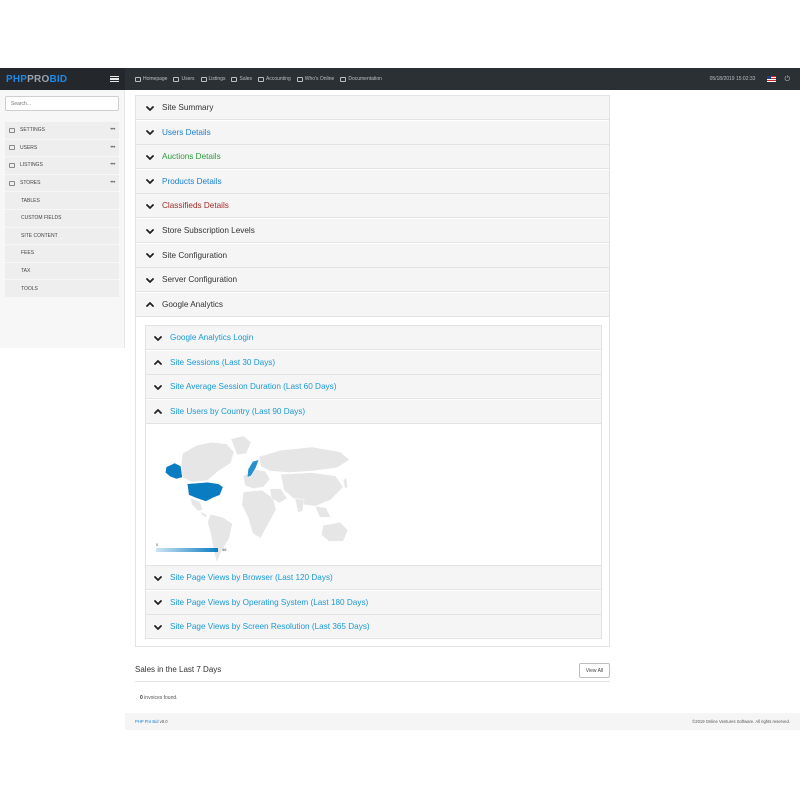 The width and height of the screenshot is (800, 800). Describe the element at coordinates (212, 79) in the screenshot. I see `topnav-item-listings: Listings` at that location.